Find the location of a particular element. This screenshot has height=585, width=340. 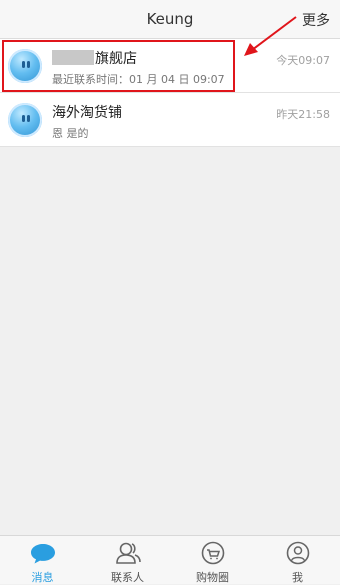

tab-me: 我 is located at coordinates (297, 560).